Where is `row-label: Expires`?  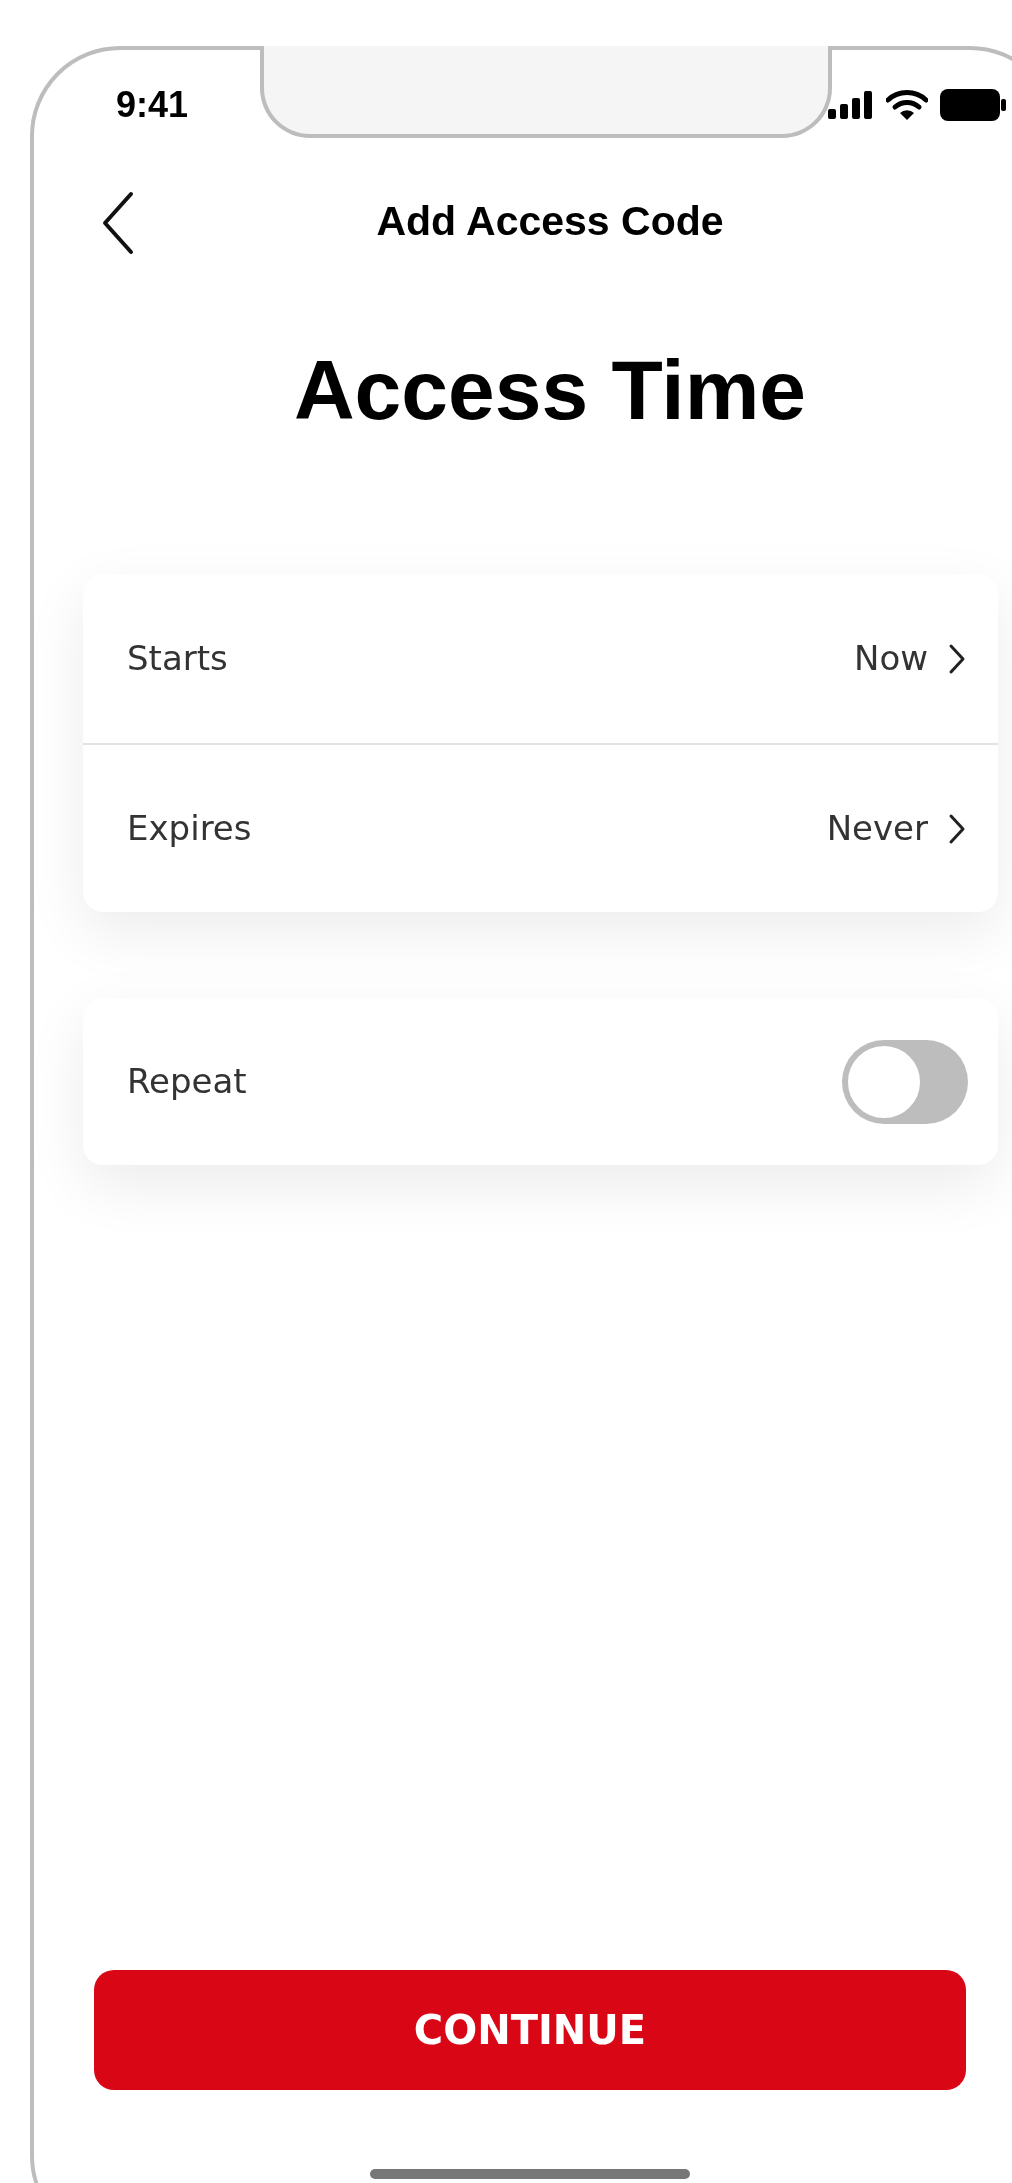 row-label: Expires is located at coordinates (189, 828).